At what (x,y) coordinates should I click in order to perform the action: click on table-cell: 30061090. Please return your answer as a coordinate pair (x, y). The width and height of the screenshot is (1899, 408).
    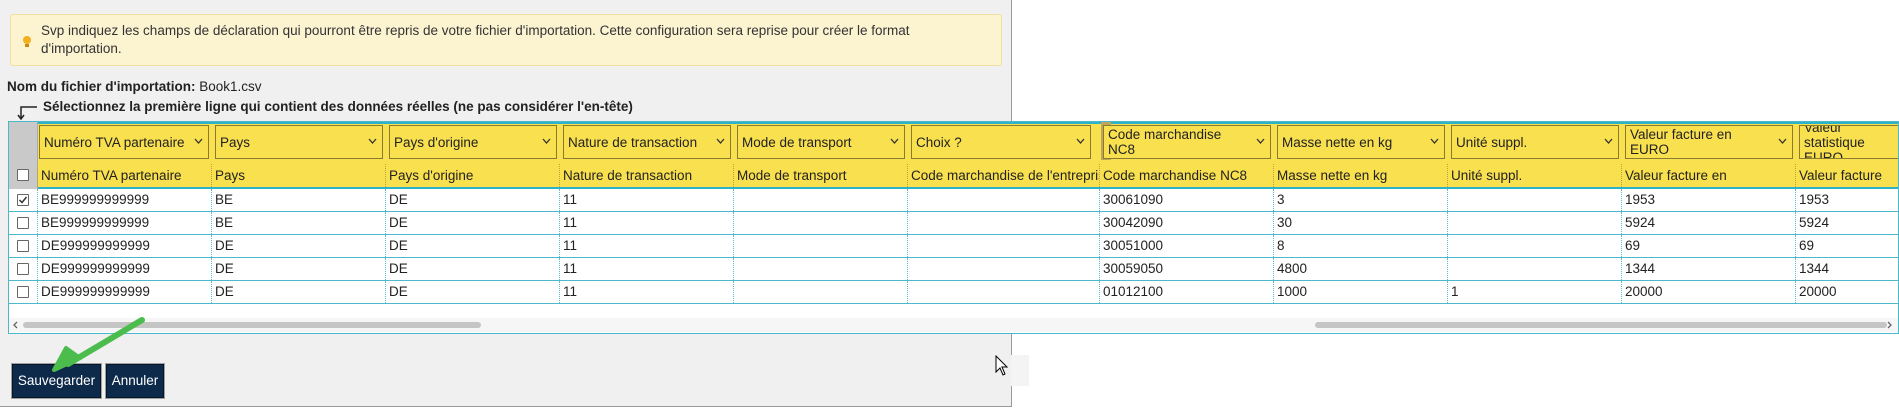
    Looking at the image, I should click on (1186, 200).